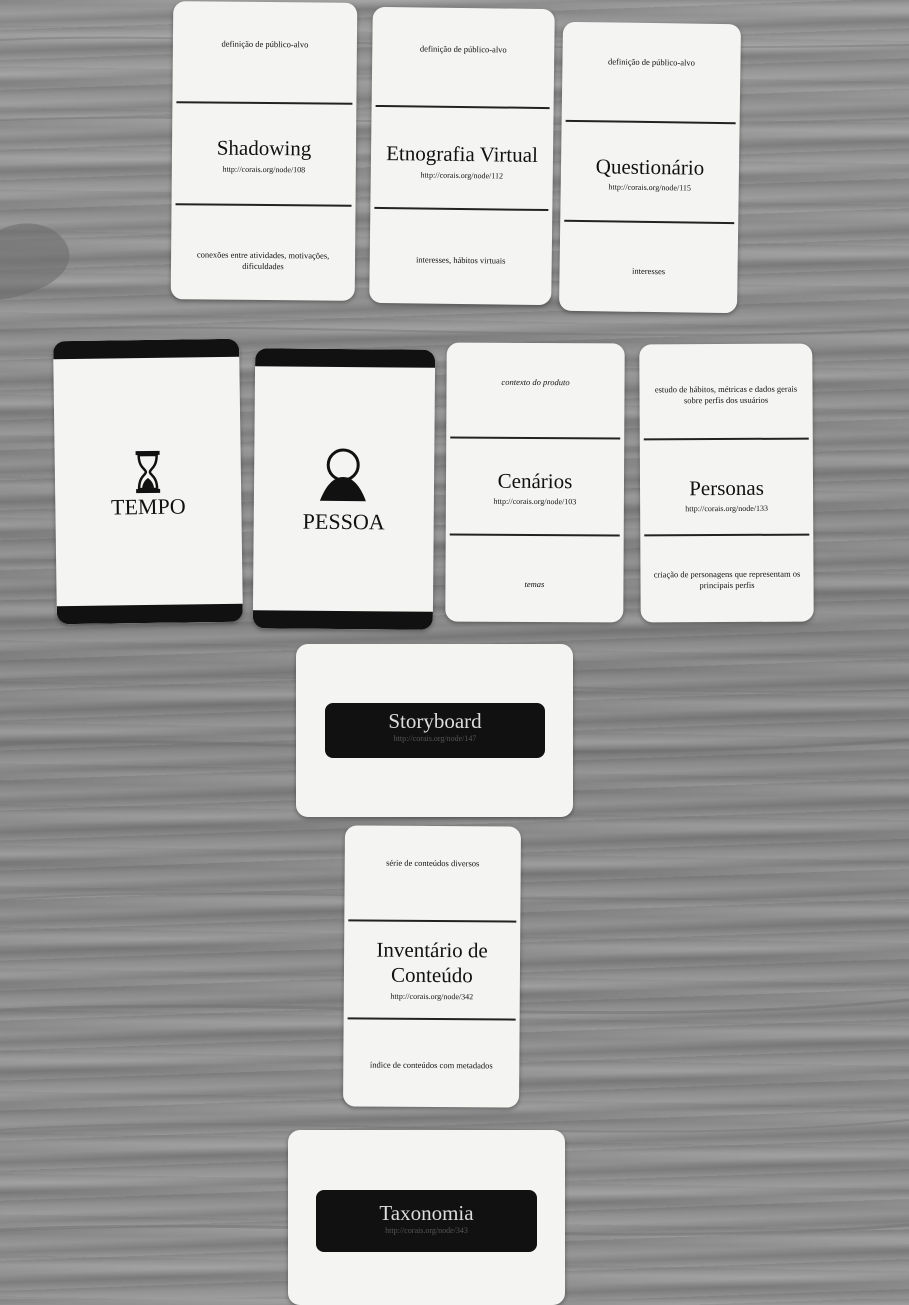  What do you see at coordinates (433, 863) in the screenshot?
I see `card-top-text: série de conteúdos diversos` at bounding box center [433, 863].